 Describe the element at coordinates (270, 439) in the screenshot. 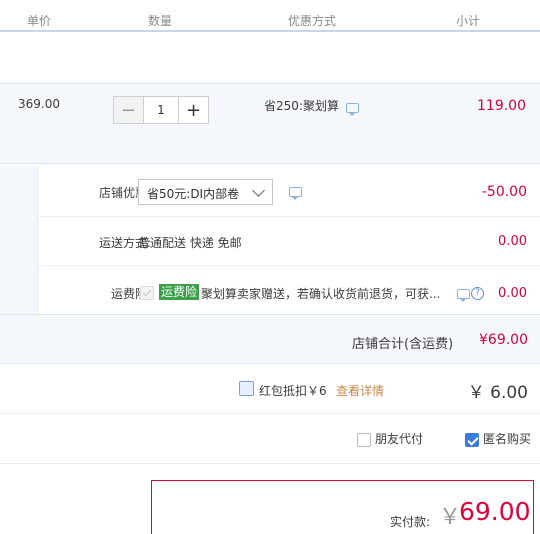

I see `payment-options-row: 朋友代付 匿名购买` at that location.